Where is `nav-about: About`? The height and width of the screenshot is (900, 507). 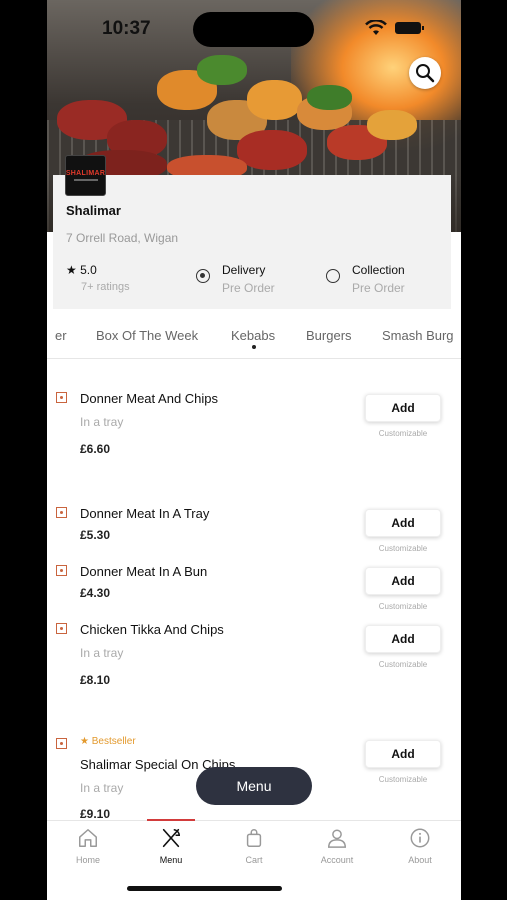
nav-about: About is located at coordinates (420, 846).